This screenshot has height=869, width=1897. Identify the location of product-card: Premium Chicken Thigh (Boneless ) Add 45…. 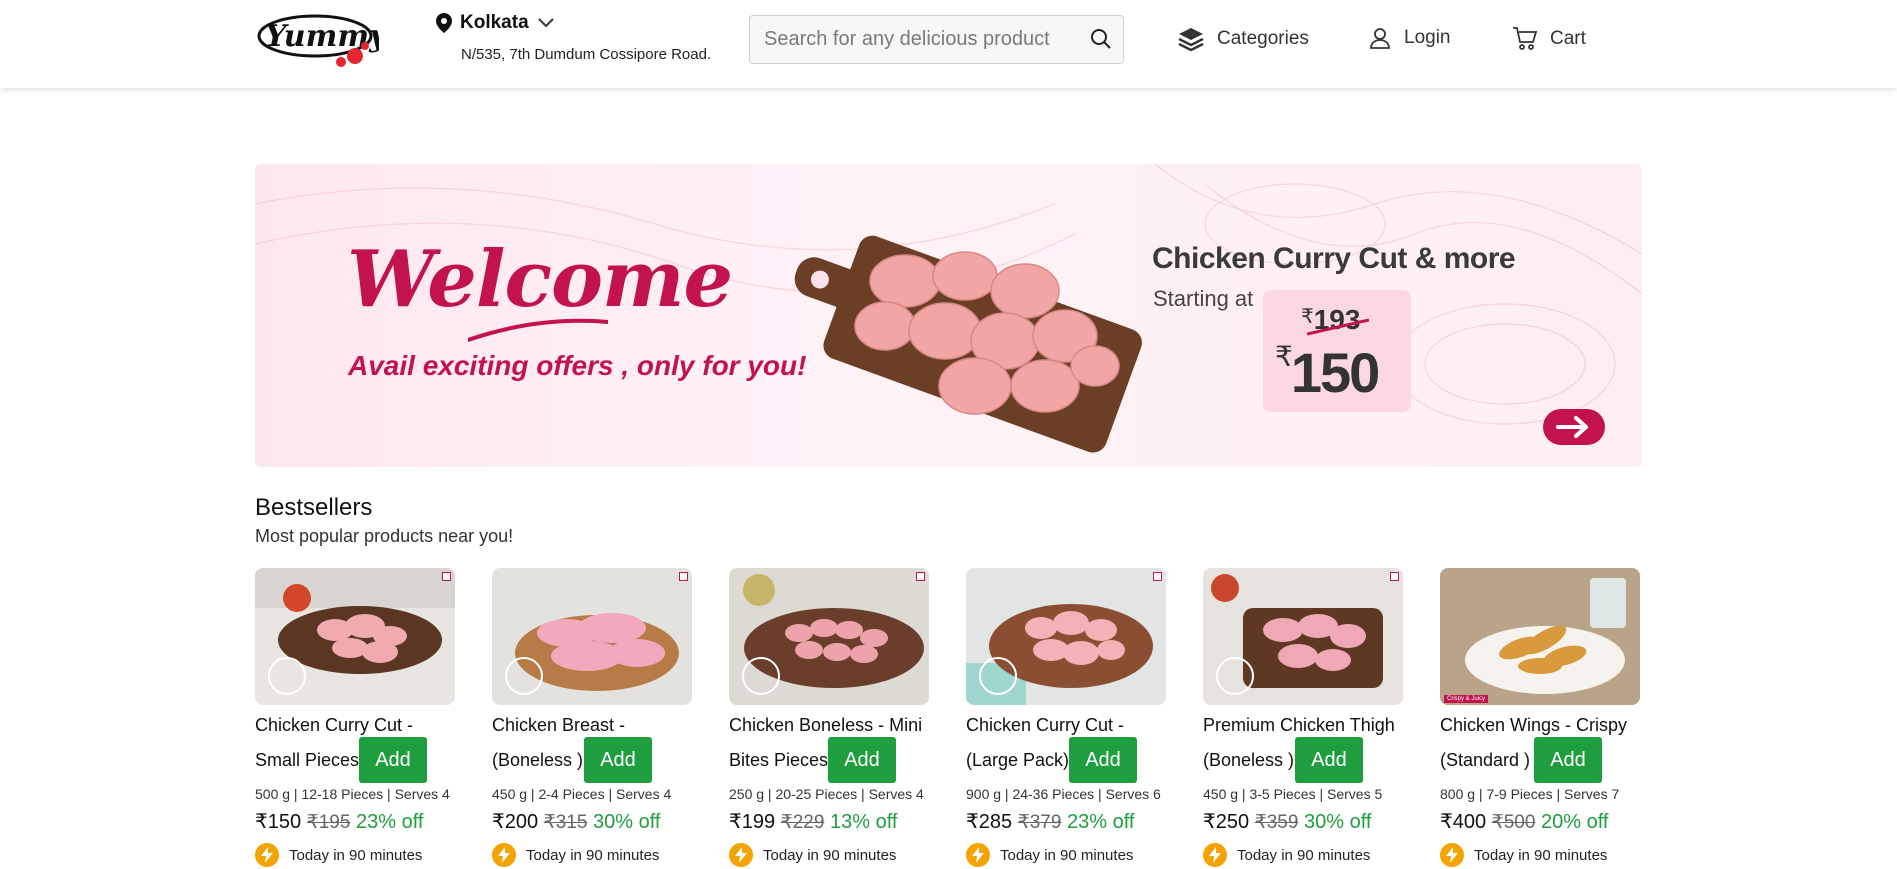
(1303, 718).